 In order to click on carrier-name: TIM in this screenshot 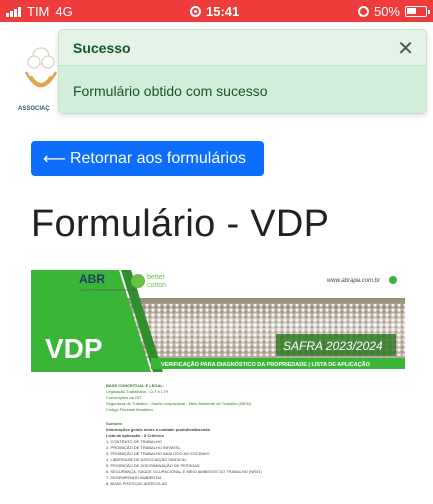, I will do `click(38, 11)`.